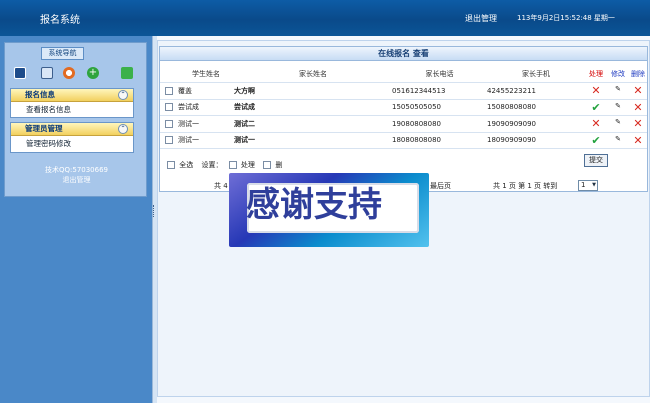  I want to click on settings-label: 设置：, so click(212, 165).